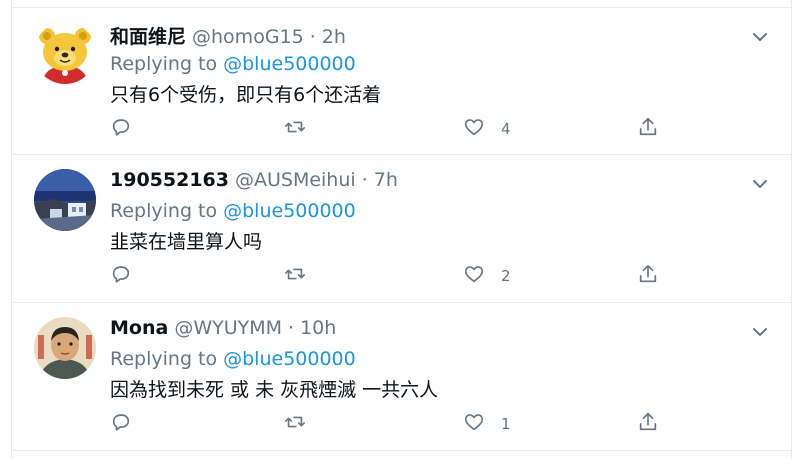 The image size is (803, 459). Describe the element at coordinates (487, 276) in the screenshot. I see `like-button: 2` at that location.